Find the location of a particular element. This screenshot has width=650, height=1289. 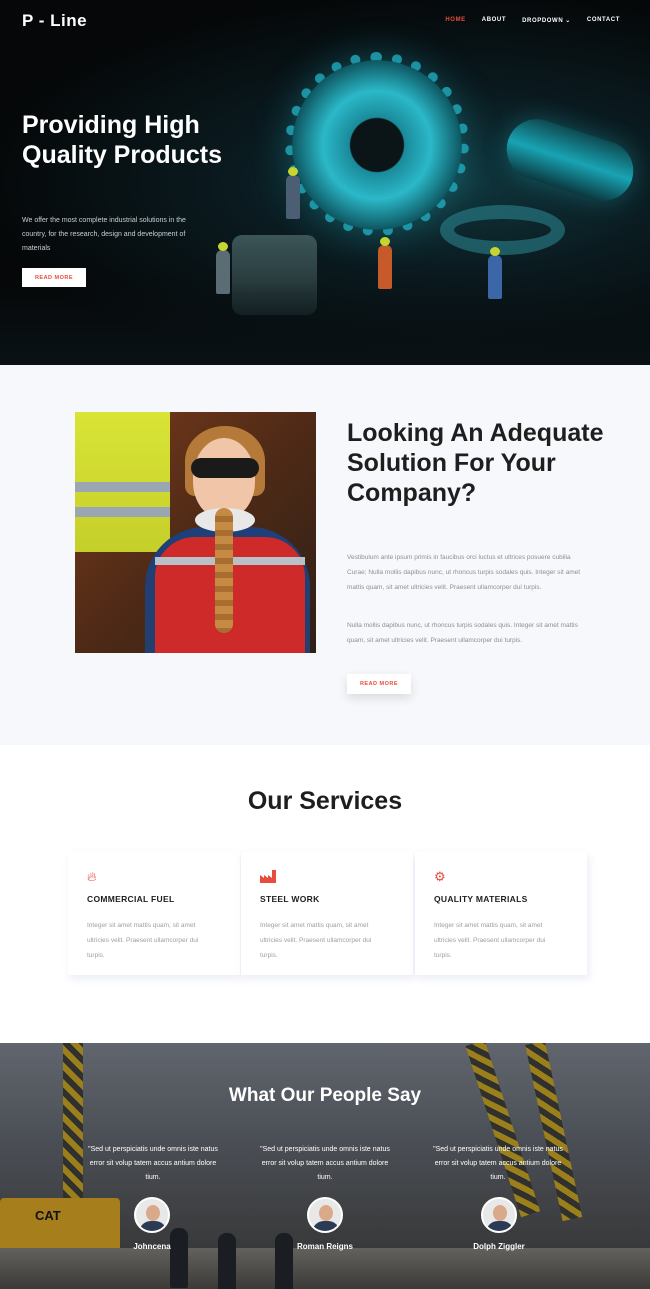

hero-read-more-button: READ MORE is located at coordinates (54, 277).